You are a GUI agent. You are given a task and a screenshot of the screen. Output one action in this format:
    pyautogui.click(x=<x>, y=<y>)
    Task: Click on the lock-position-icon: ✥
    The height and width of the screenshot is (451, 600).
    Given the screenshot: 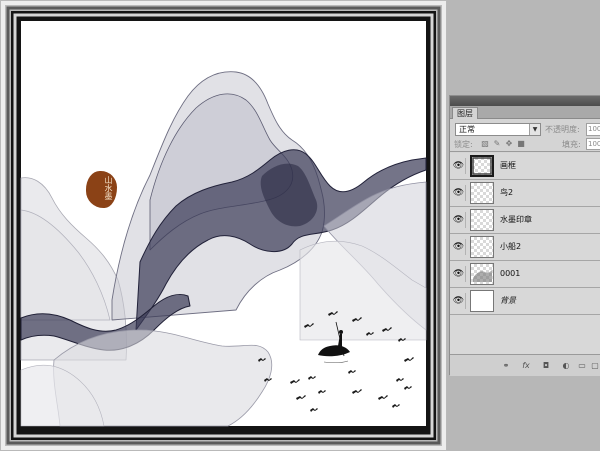 What is the action you would take?
    pyautogui.click(x=509, y=144)
    